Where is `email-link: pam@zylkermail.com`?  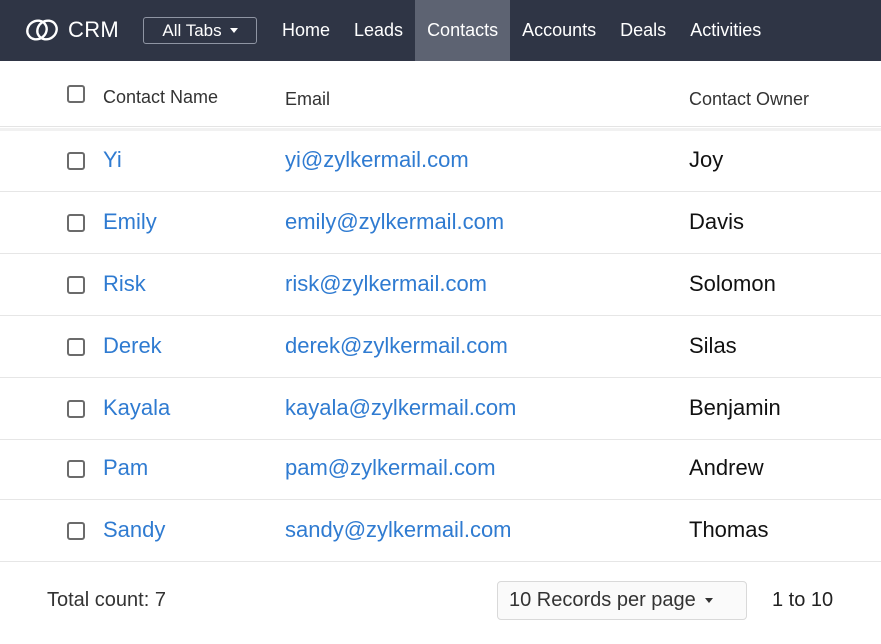
email-link: pam@zylkermail.com is located at coordinates (390, 468).